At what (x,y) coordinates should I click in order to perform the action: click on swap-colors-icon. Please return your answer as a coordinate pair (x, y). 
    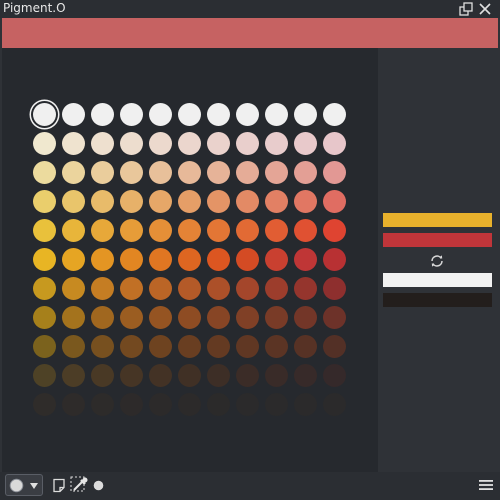
    Looking at the image, I should click on (437, 261).